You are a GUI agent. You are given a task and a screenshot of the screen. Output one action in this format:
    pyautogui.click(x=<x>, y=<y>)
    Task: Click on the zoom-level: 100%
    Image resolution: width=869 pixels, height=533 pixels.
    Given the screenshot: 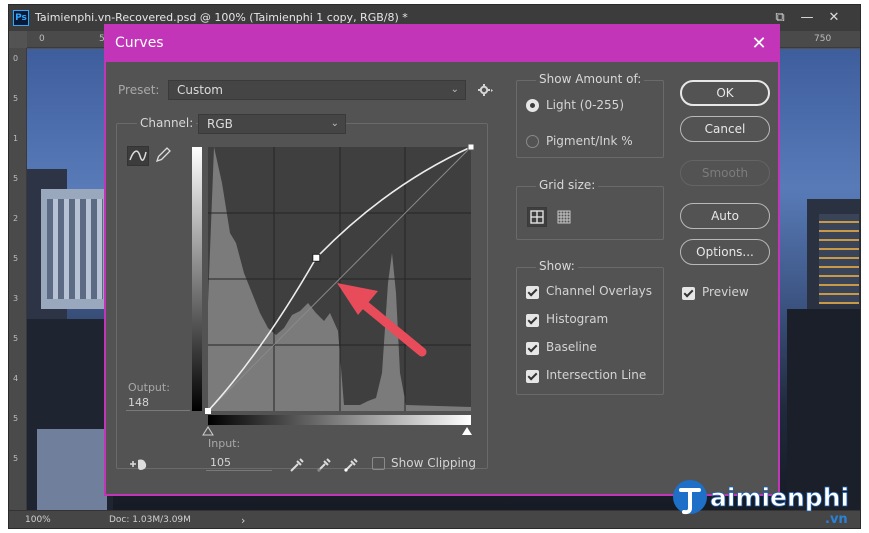 What is the action you would take?
    pyautogui.click(x=38, y=520)
    